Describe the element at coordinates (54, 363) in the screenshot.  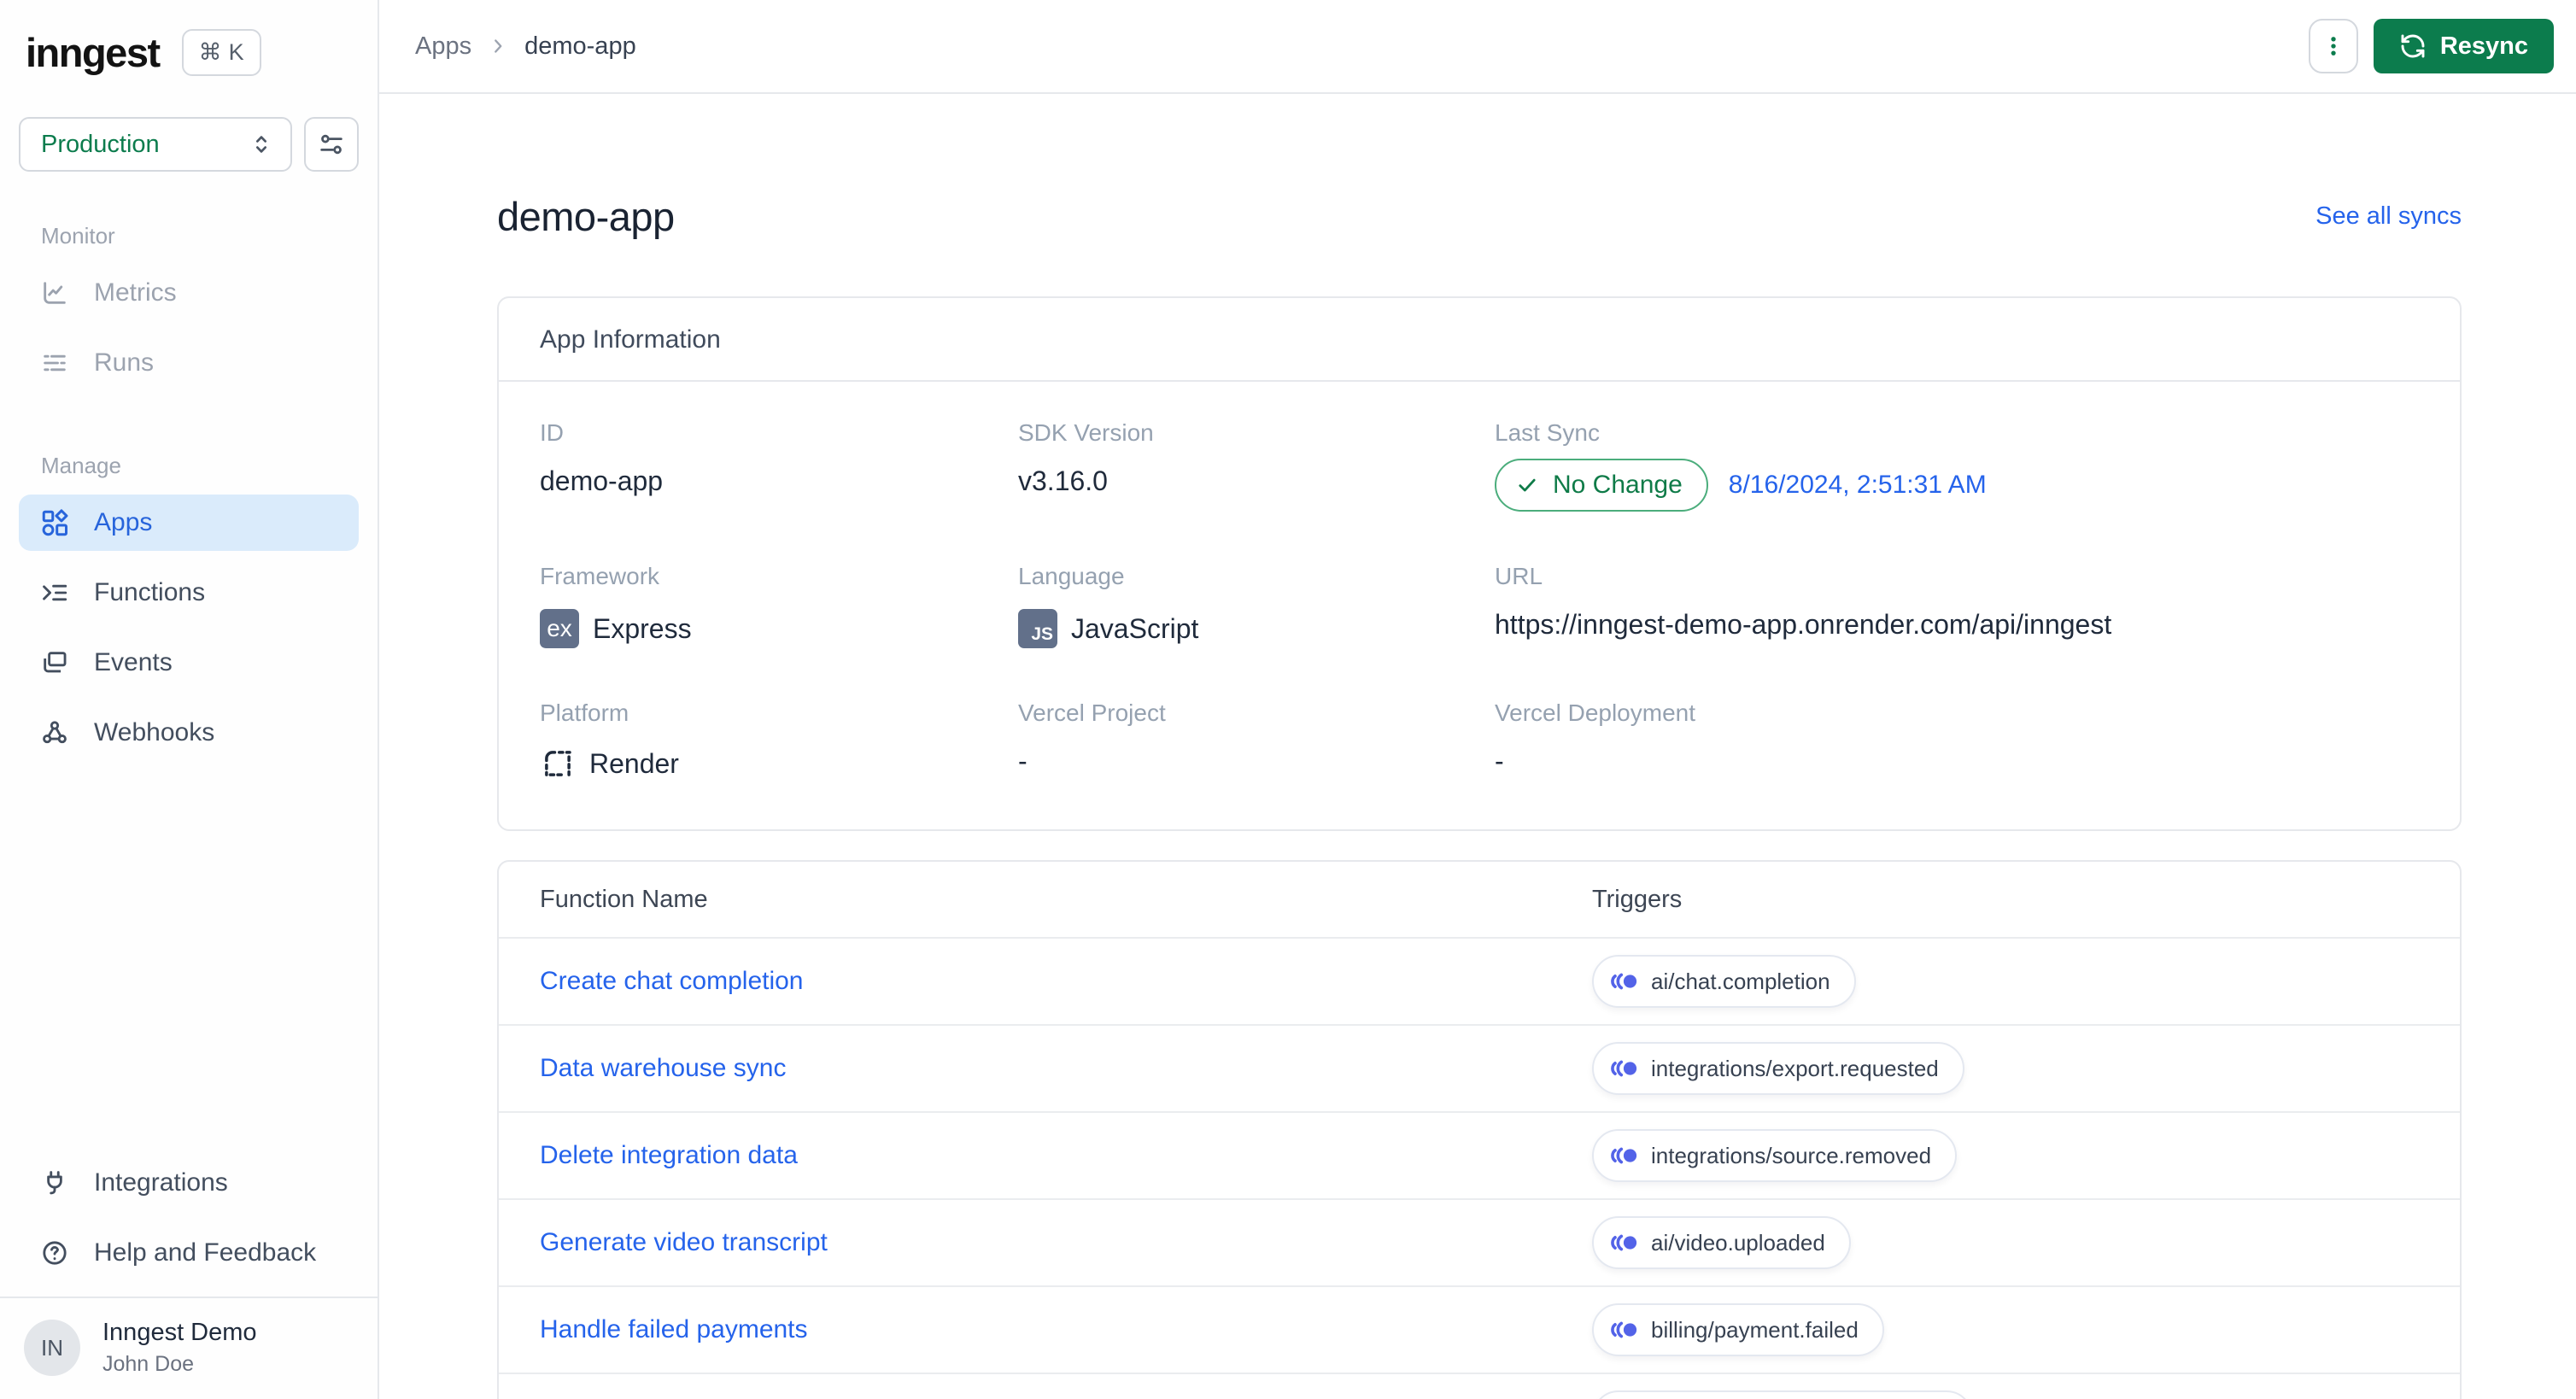
I see `runs-list-icon` at that location.